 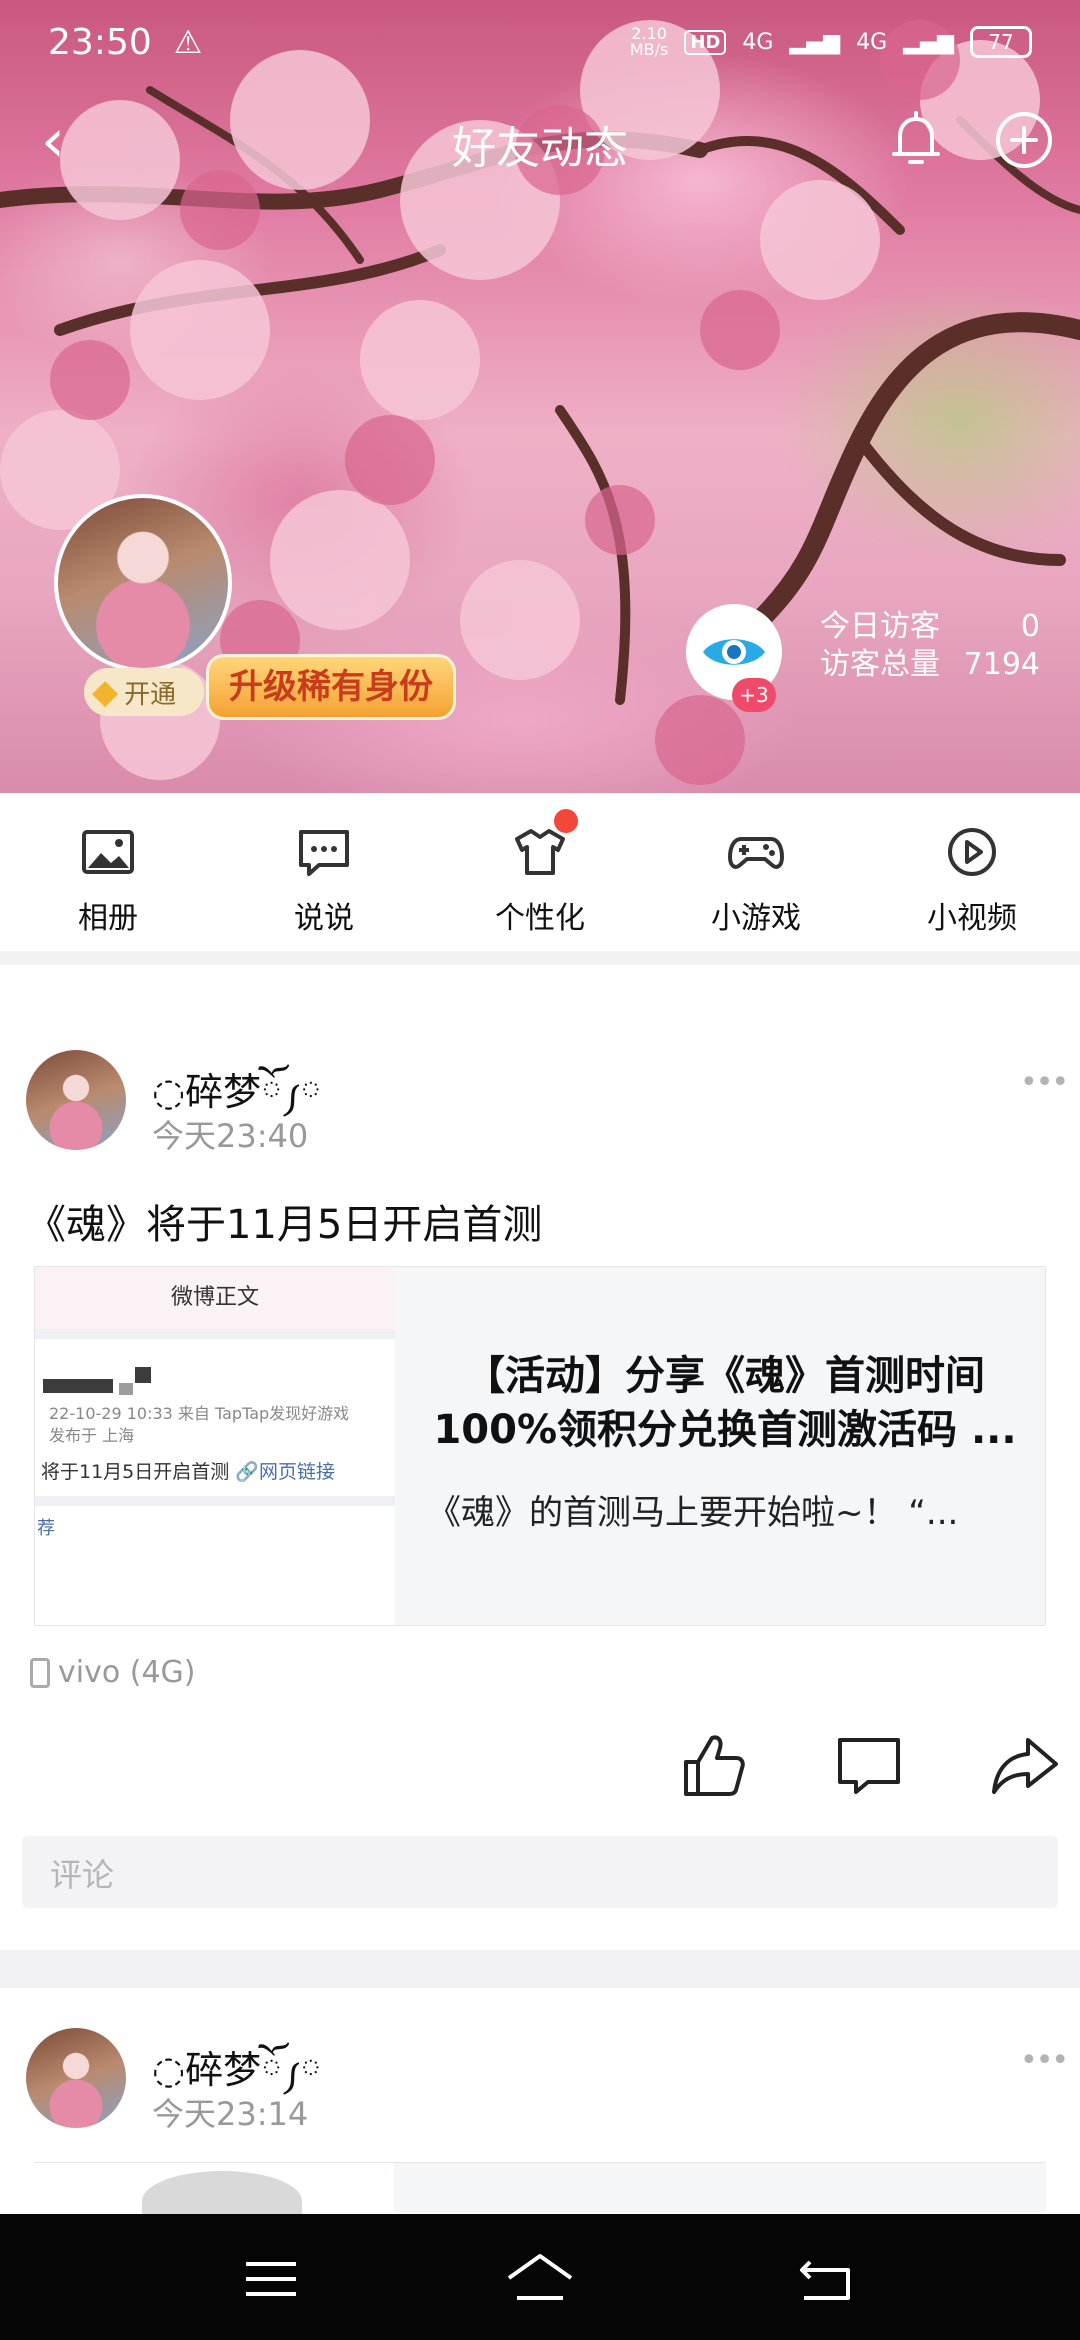 I want to click on status-bar: 23:50 ⚠ 2.10 MB/s HD 4G ▂▄▆ 4G ▂▄▆ 77, so click(x=540, y=42).